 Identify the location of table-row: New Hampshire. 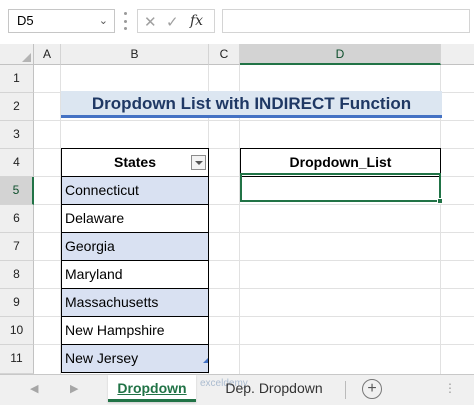
(135, 331).